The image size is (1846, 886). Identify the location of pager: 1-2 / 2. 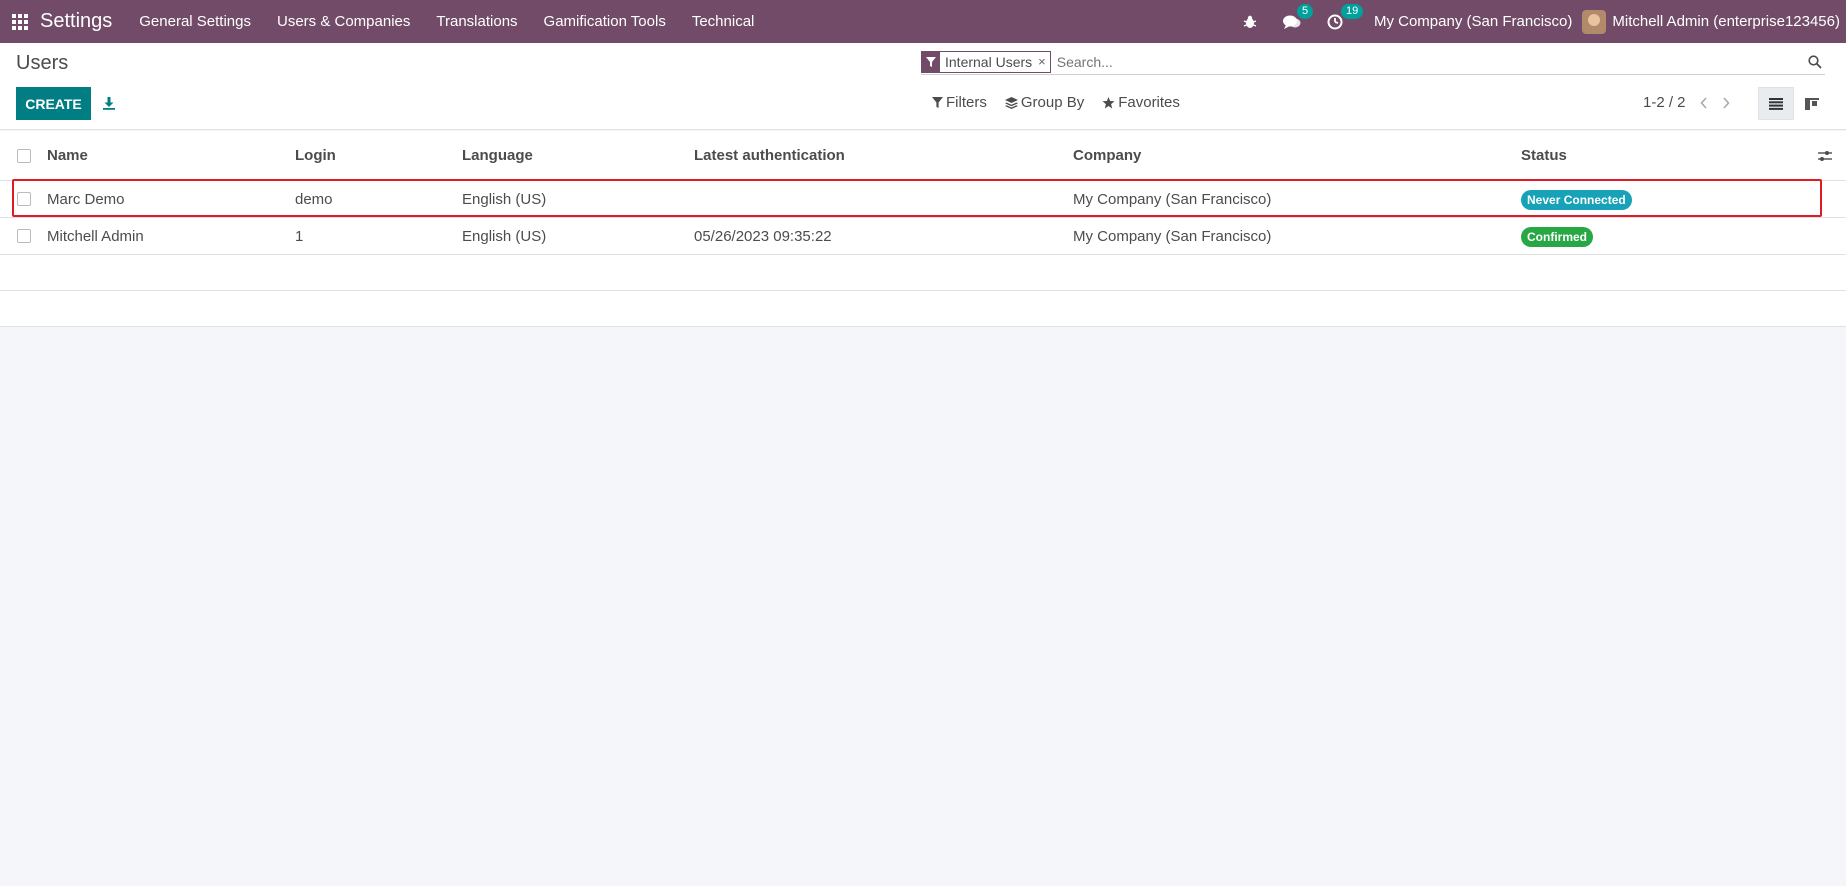
(1686, 102).